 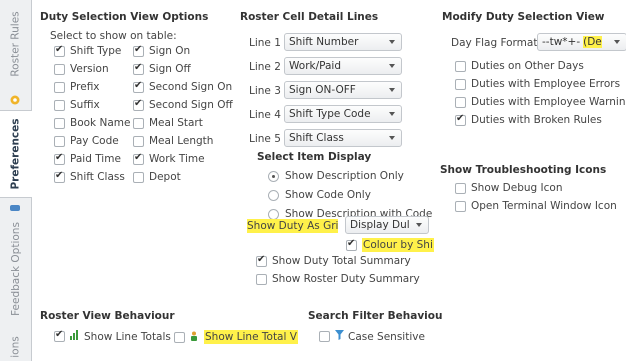 I want to click on radio-label: Show Code Only, so click(x=328, y=195).